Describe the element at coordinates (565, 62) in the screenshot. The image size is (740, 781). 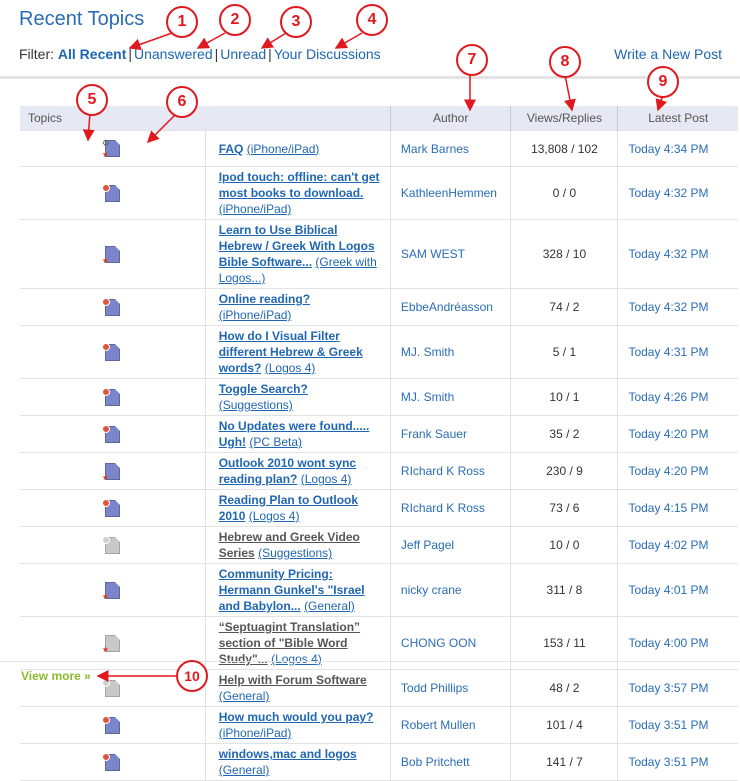
I see `callout-8: 8` at that location.